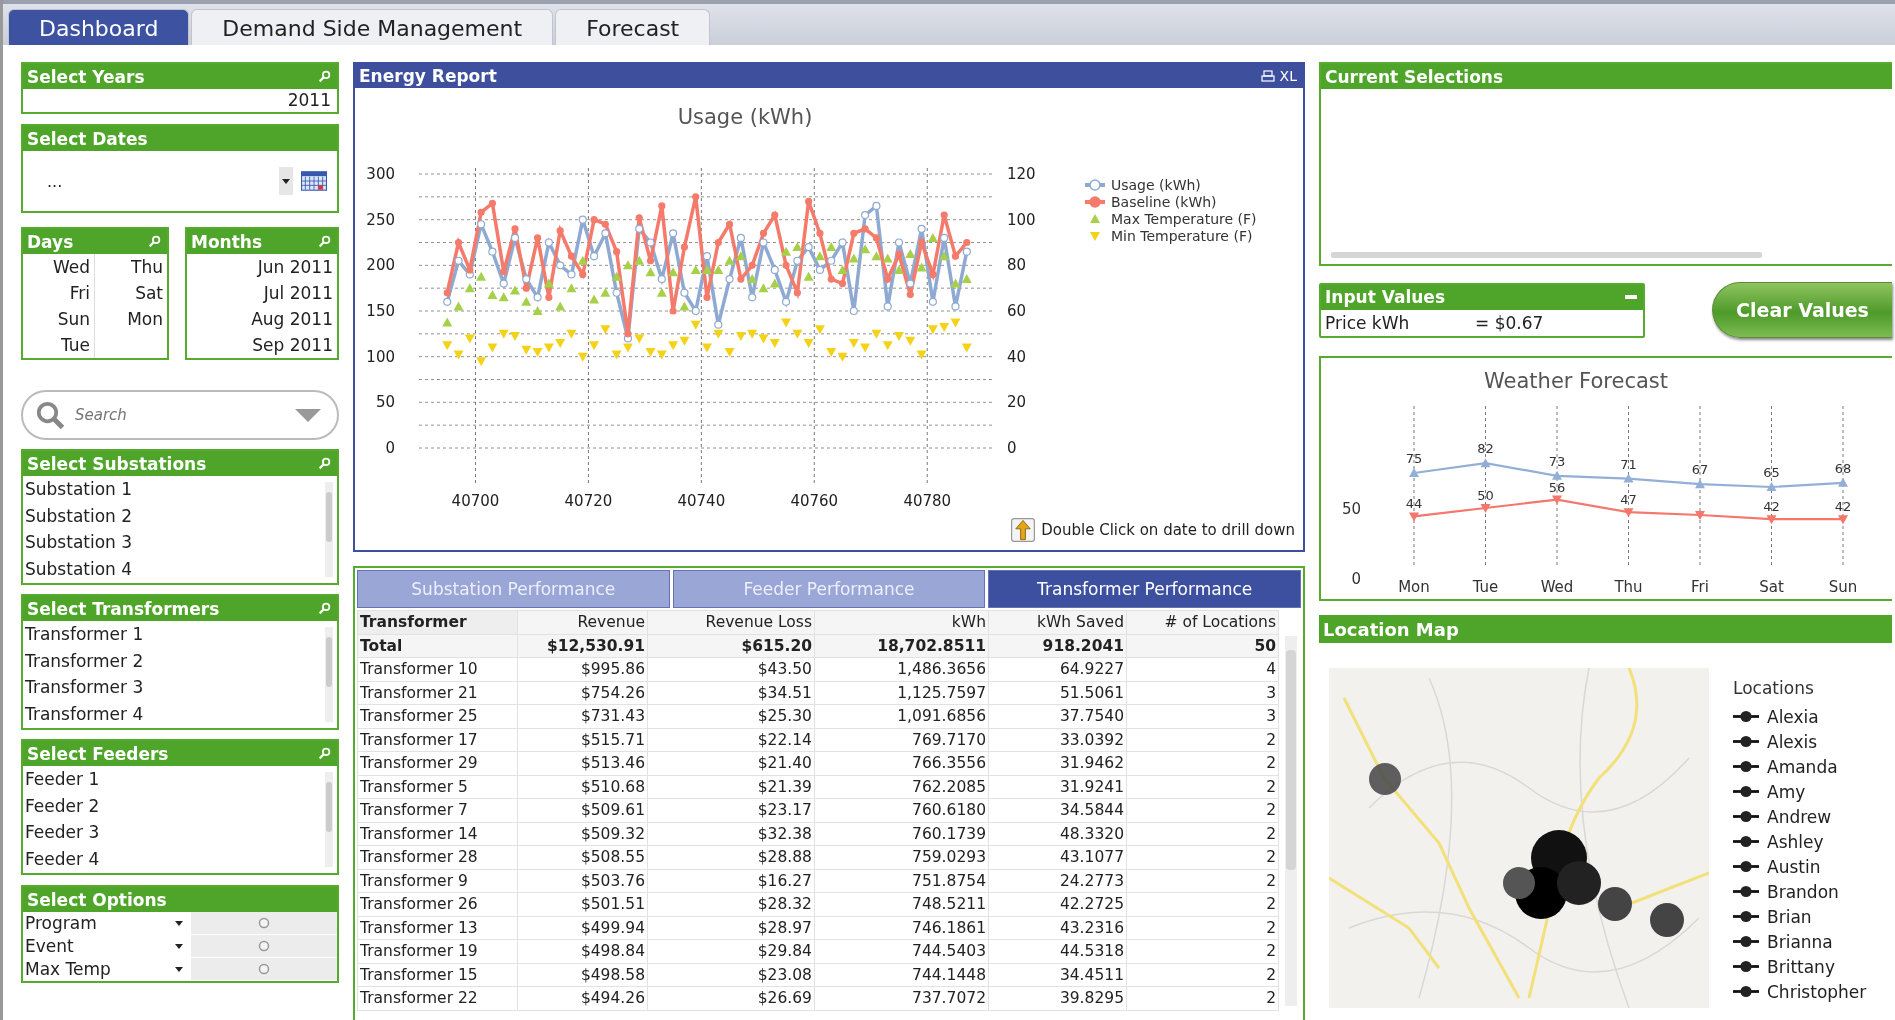 This screenshot has width=1895, height=1020. I want to click on total-cell: 18,702.8511, so click(901, 646).